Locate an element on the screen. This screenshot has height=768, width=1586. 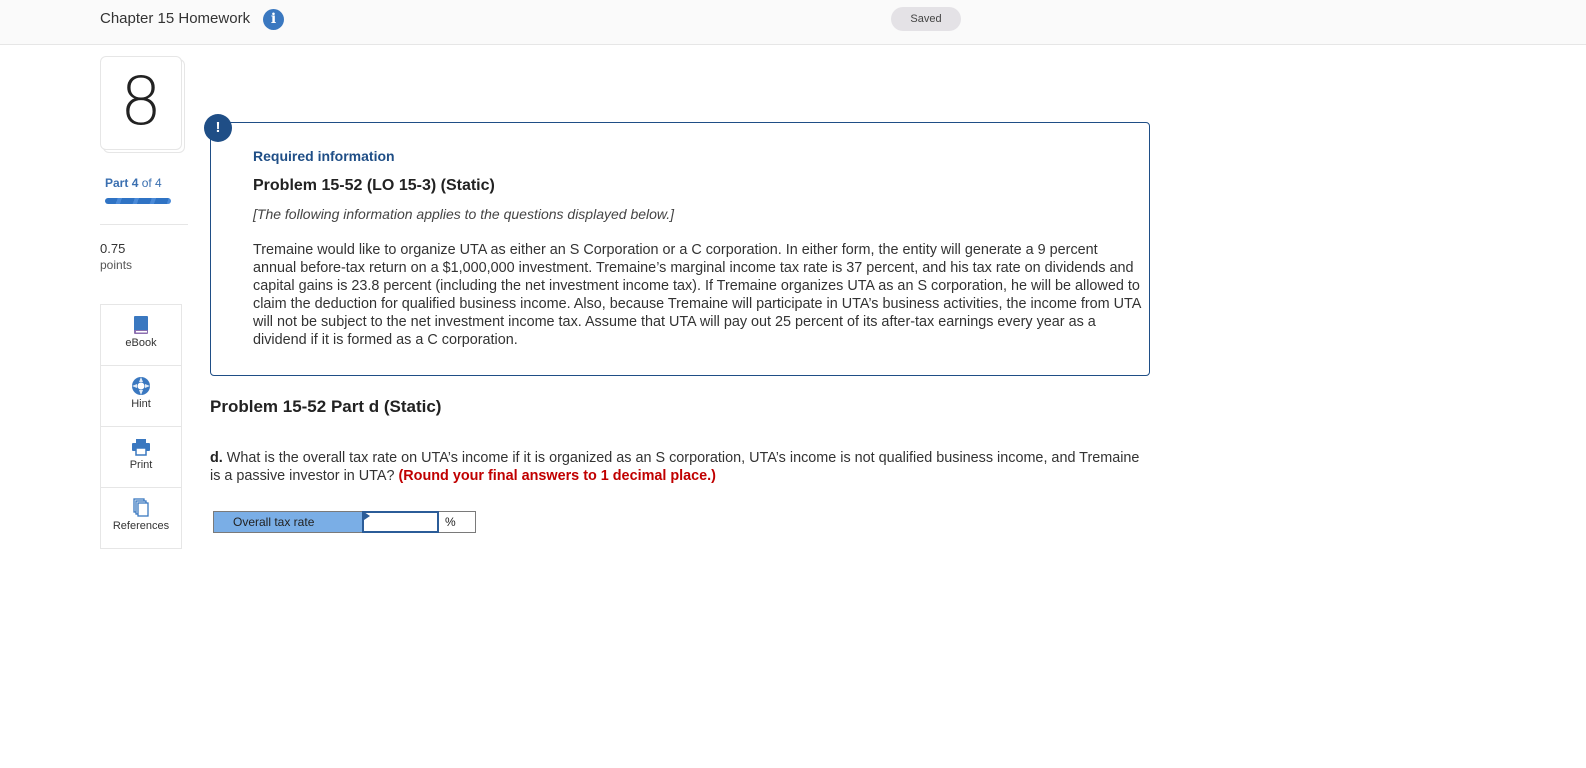
part-current: 4 is located at coordinates (135, 183).